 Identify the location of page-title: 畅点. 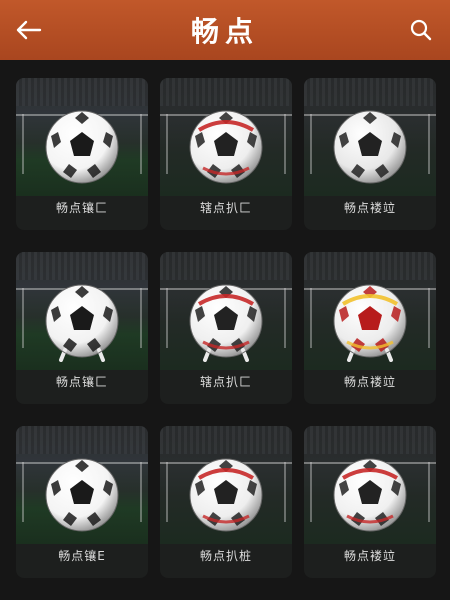
(224, 31).